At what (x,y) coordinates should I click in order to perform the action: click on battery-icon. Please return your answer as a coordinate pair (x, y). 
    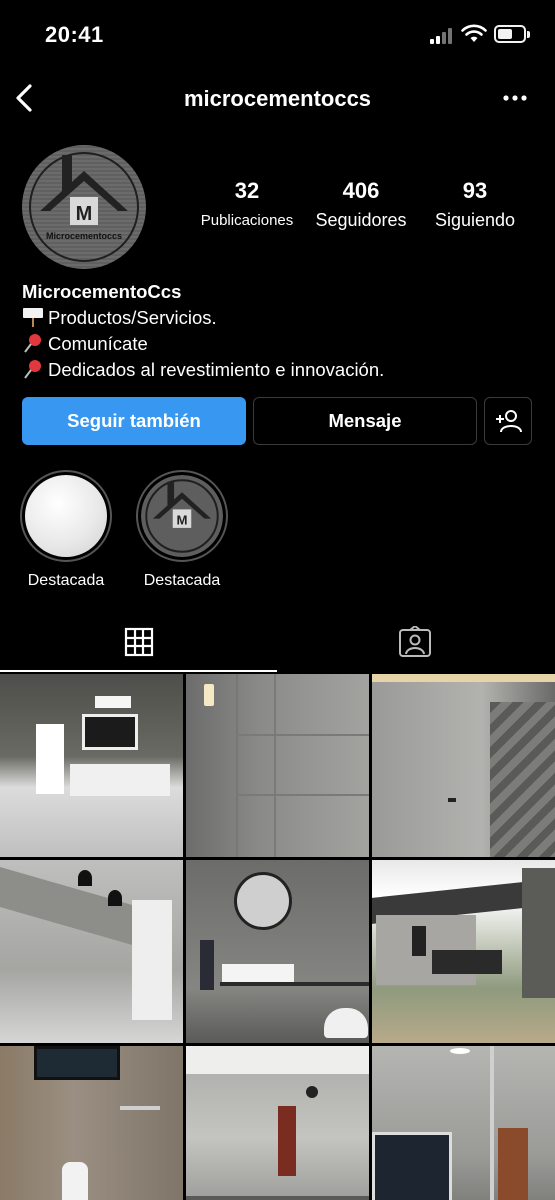
    Looking at the image, I should click on (512, 34).